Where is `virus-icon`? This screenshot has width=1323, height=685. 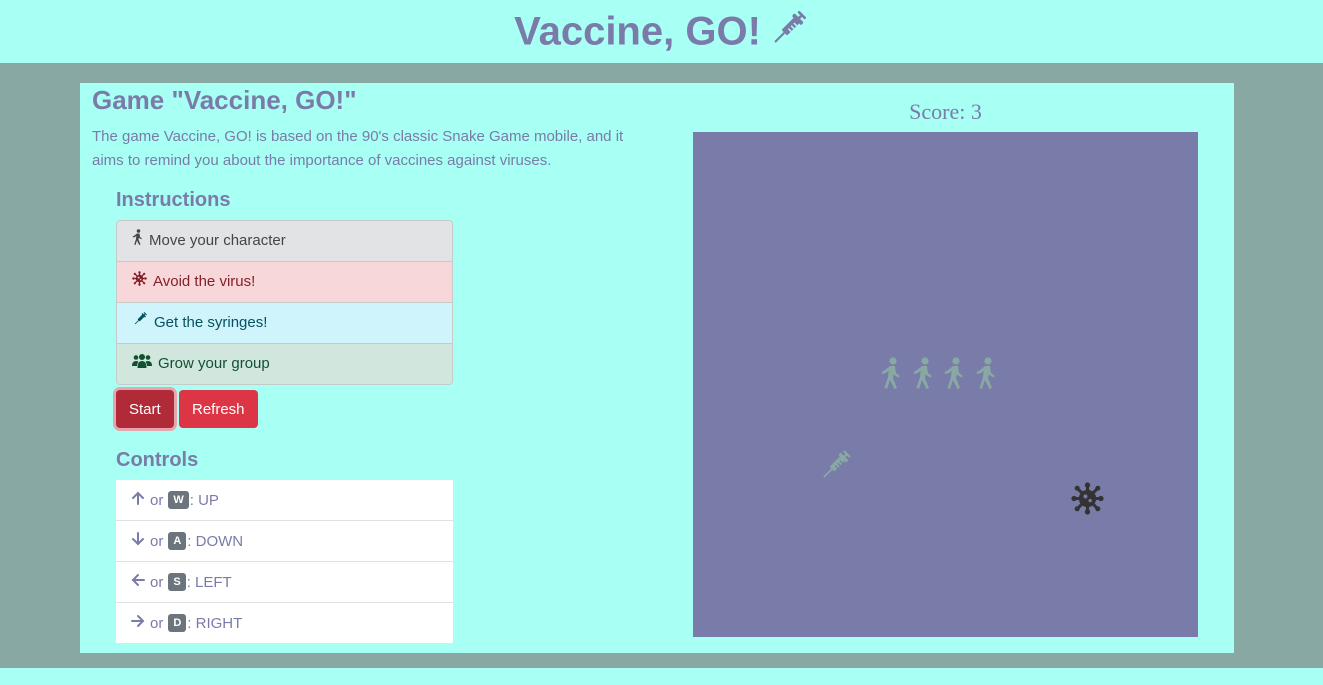
virus-icon is located at coordinates (139, 282).